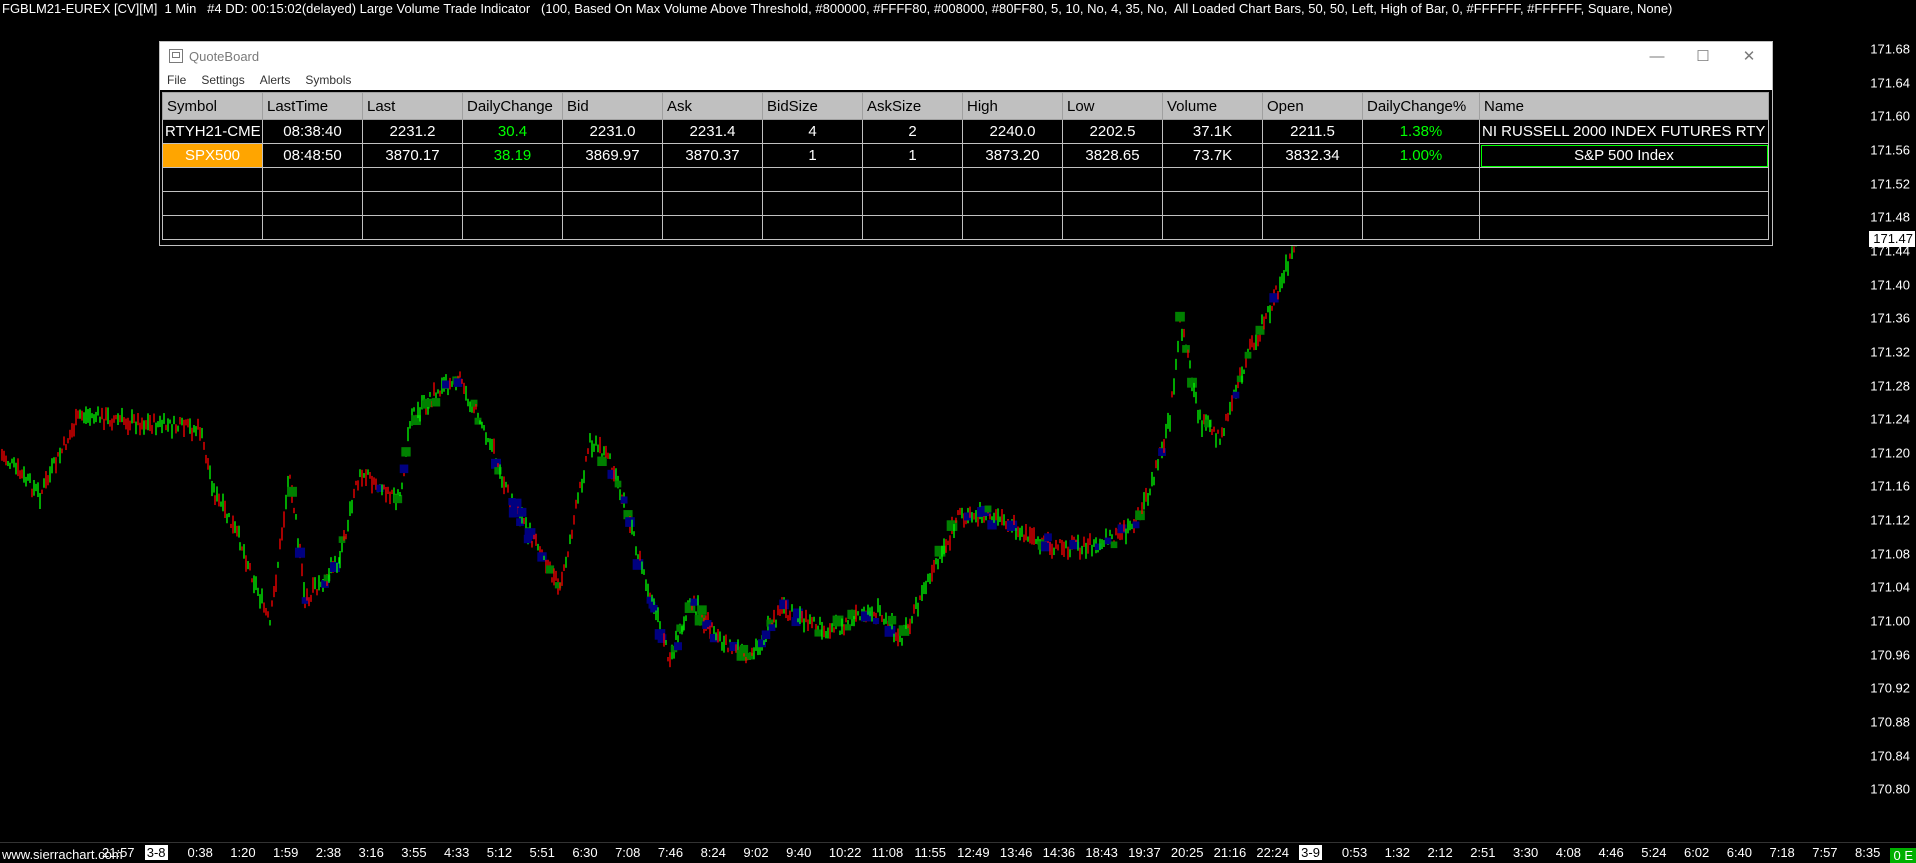  What do you see at coordinates (177, 80) in the screenshot?
I see `menu-file: File` at bounding box center [177, 80].